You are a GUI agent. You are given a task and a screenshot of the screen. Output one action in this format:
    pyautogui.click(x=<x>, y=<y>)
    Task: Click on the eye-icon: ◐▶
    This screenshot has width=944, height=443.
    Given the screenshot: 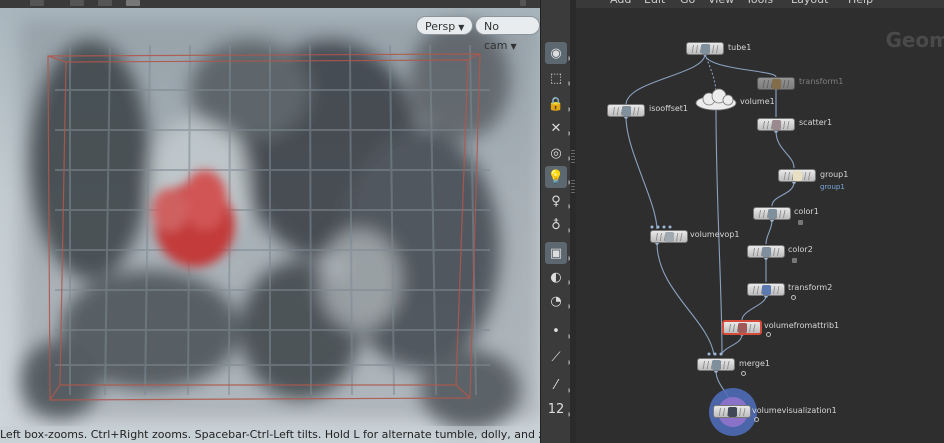 What is the action you would take?
    pyautogui.click(x=559, y=277)
    